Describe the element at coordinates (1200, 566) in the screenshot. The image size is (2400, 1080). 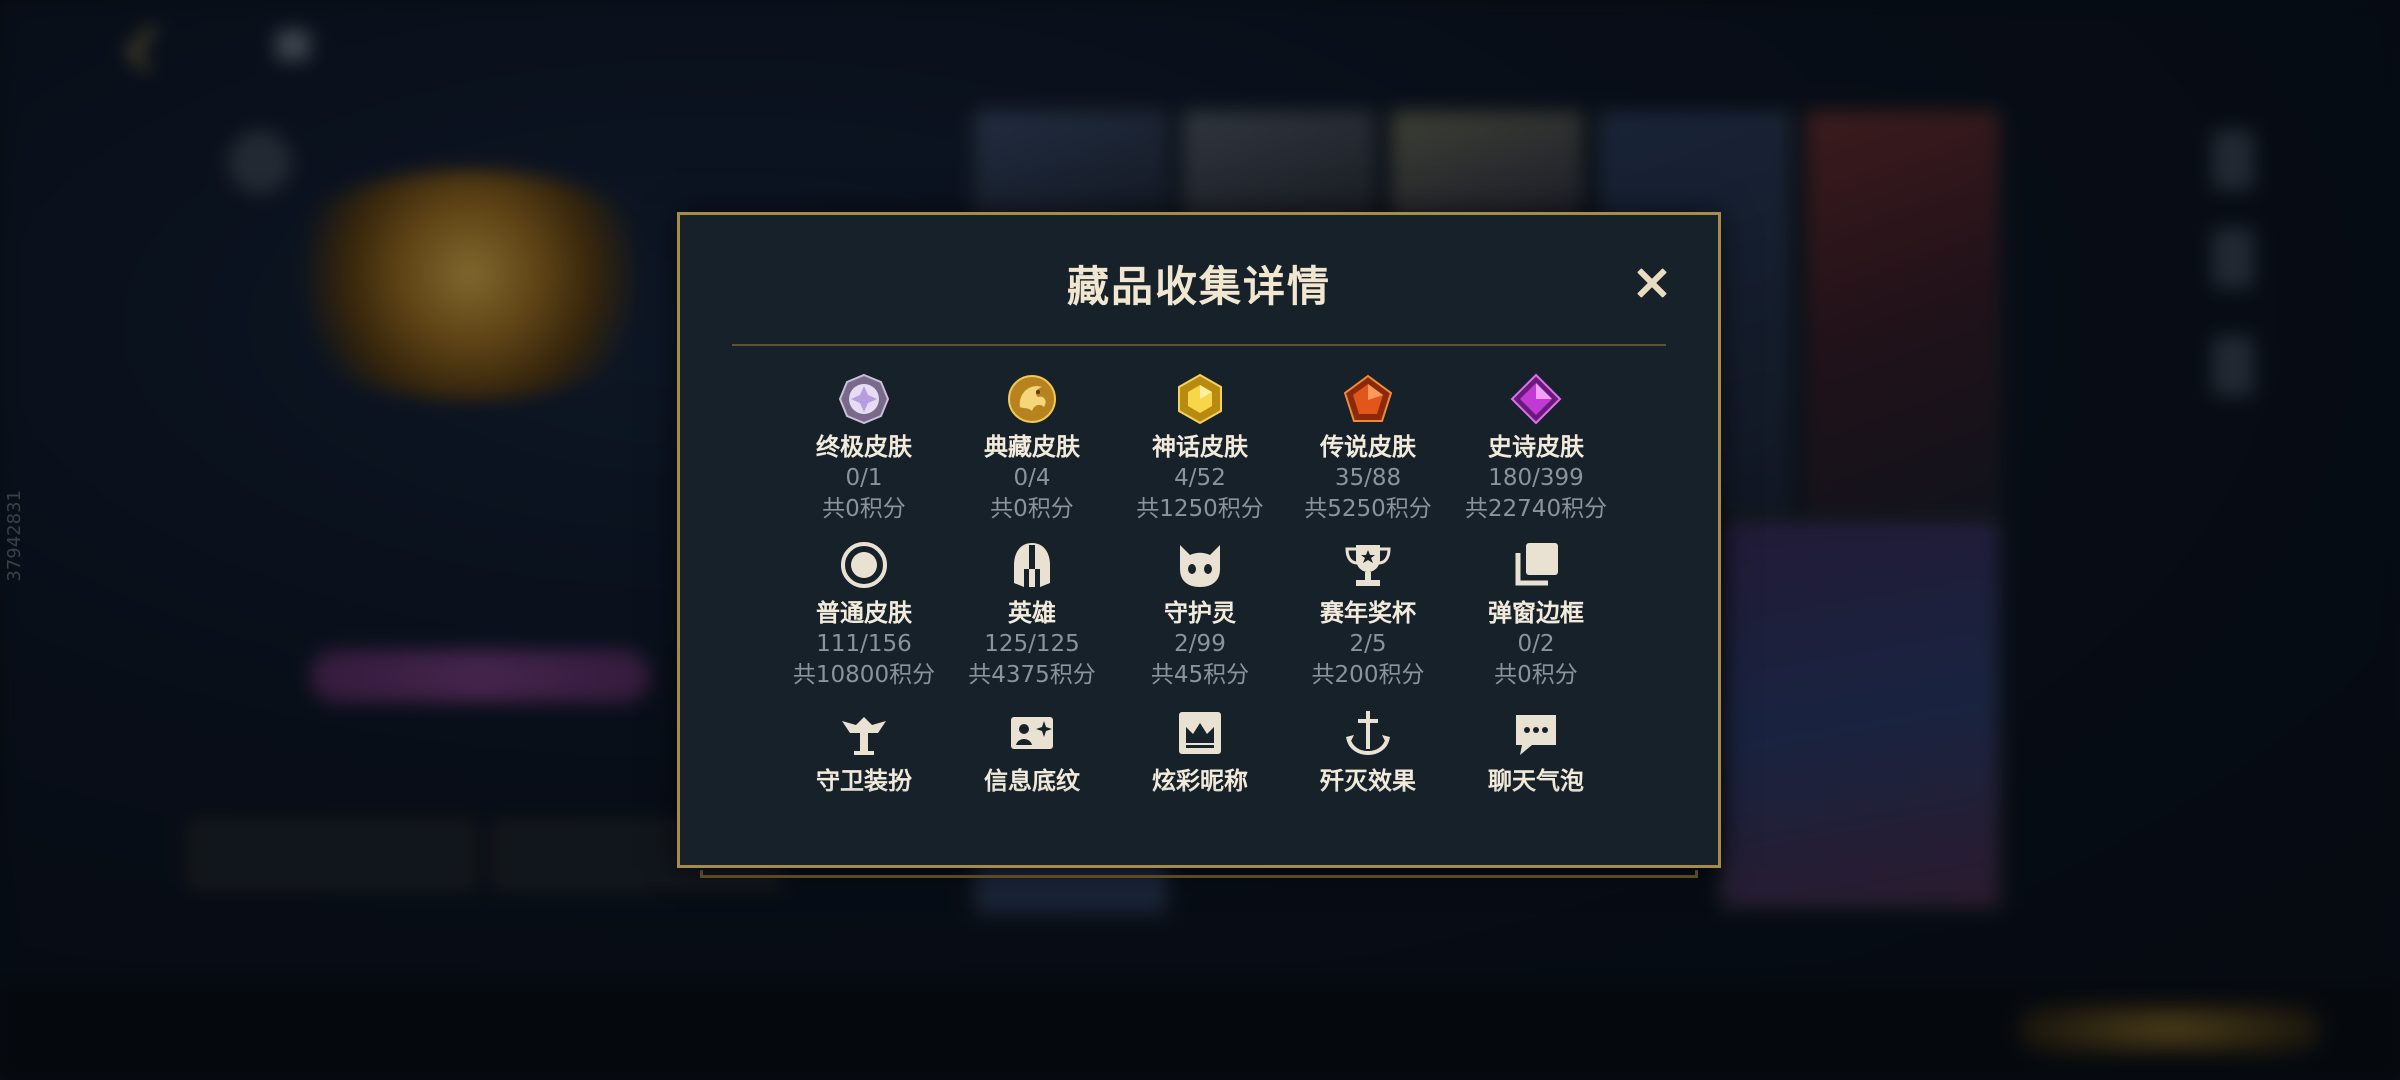
I see `guardian-creature-icon` at that location.